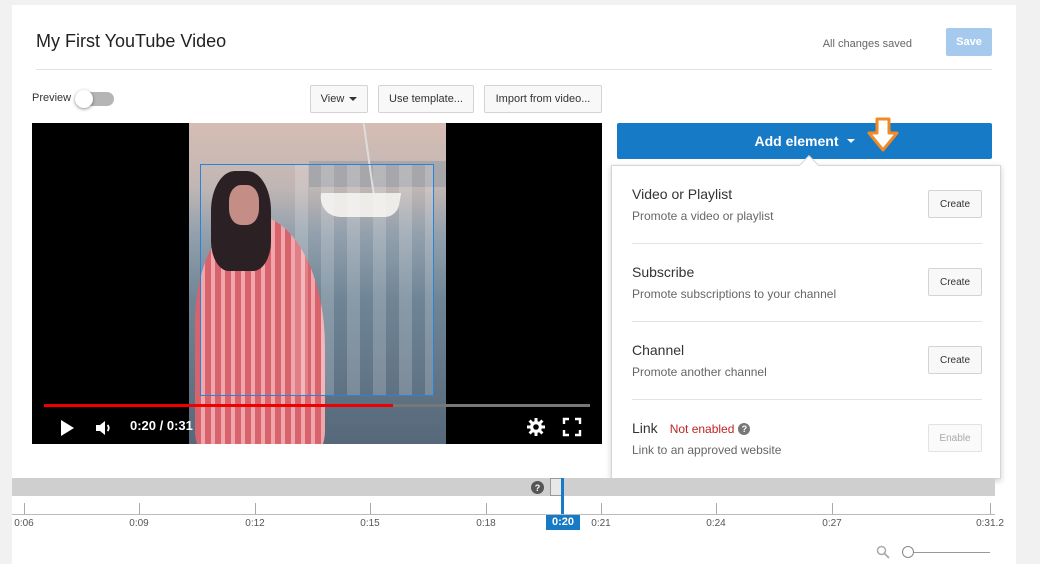 This screenshot has height=564, width=1040. I want to click on player-controls: 0:20 / 0:31, so click(317, 428).